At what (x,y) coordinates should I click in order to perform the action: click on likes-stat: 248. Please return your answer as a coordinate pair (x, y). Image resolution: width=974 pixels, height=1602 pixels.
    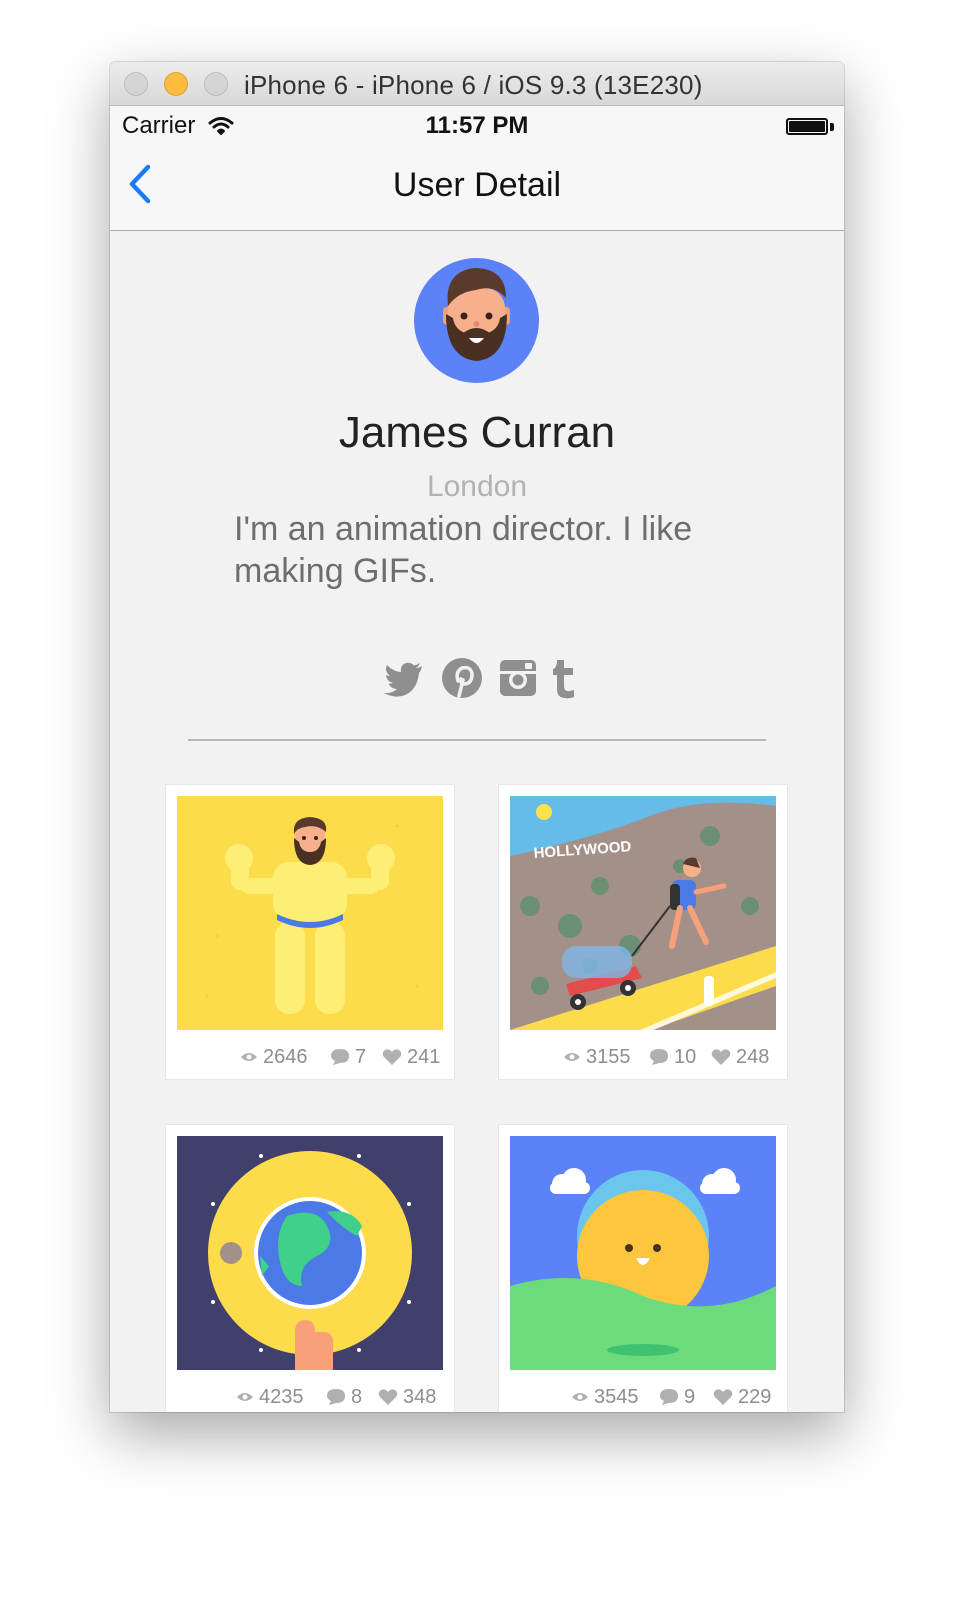
    Looking at the image, I should click on (740, 1057).